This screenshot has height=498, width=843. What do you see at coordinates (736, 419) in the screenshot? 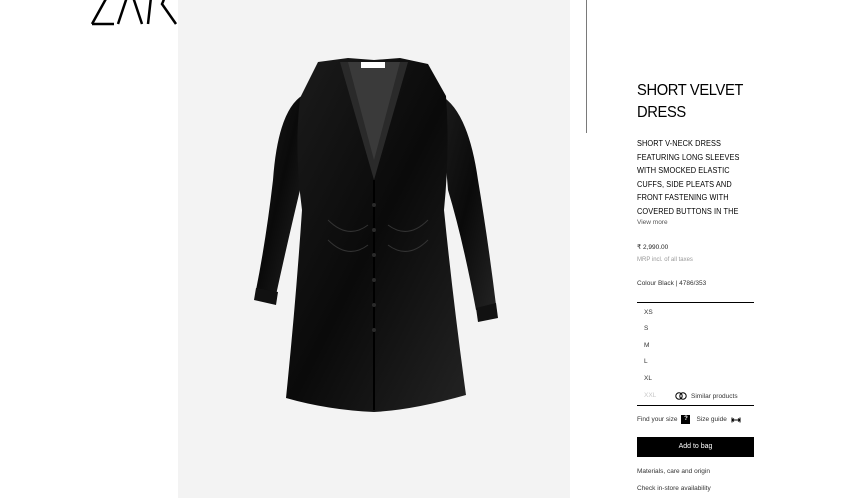
I see `ruler-icon` at bounding box center [736, 419].